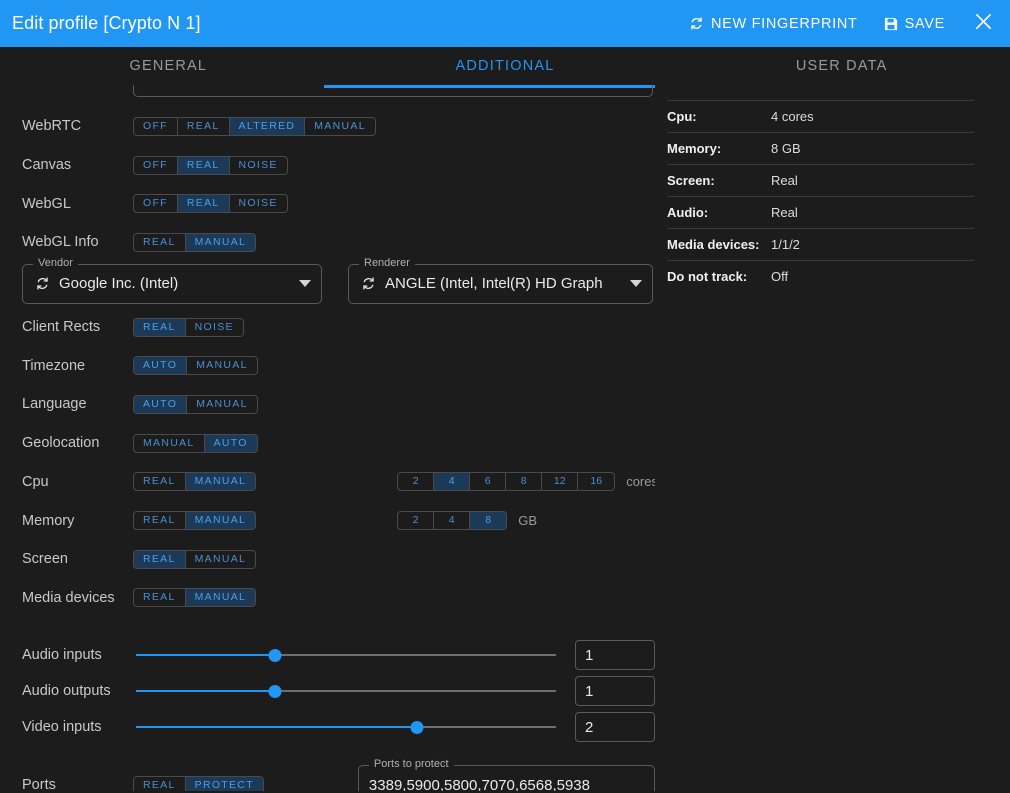 The image size is (1010, 793). Describe the element at coordinates (780, 276) in the screenshot. I see `info-value-do-not-track: Off` at that location.